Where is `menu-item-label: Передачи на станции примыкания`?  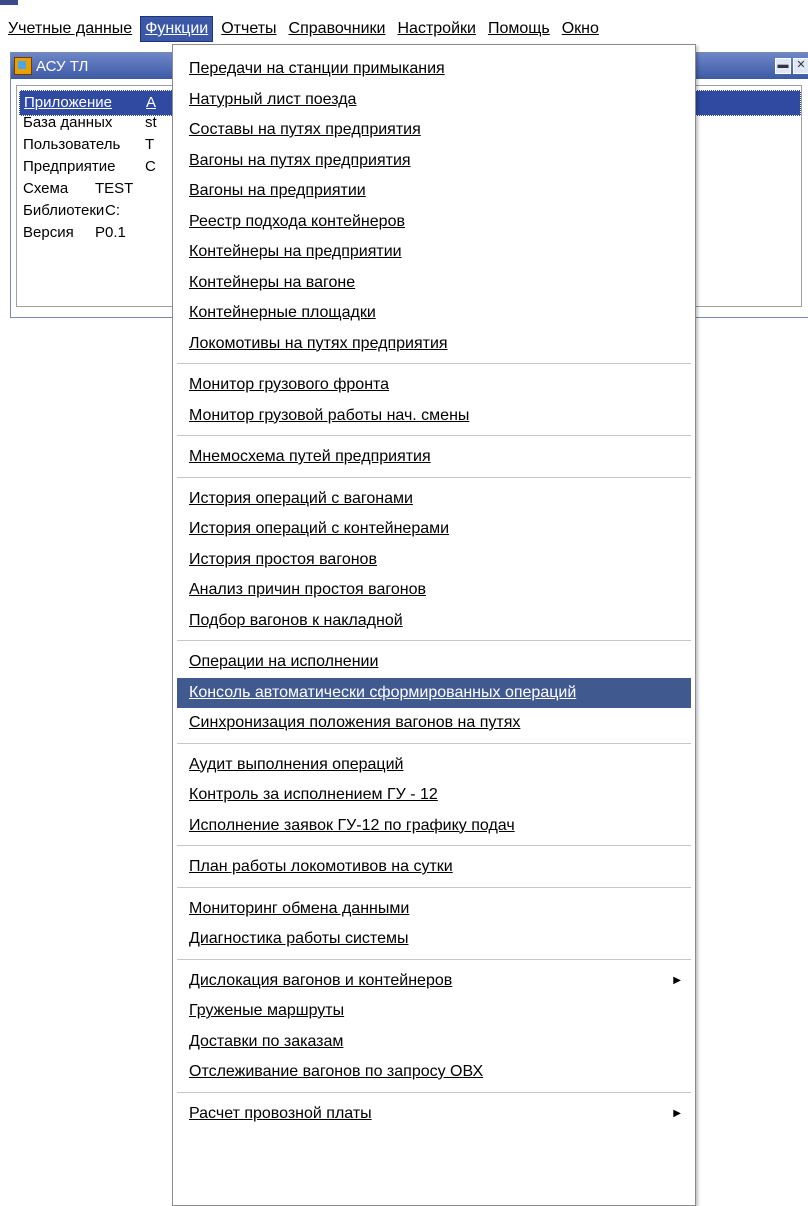 menu-item-label: Передачи на станции примыкания is located at coordinates (317, 68).